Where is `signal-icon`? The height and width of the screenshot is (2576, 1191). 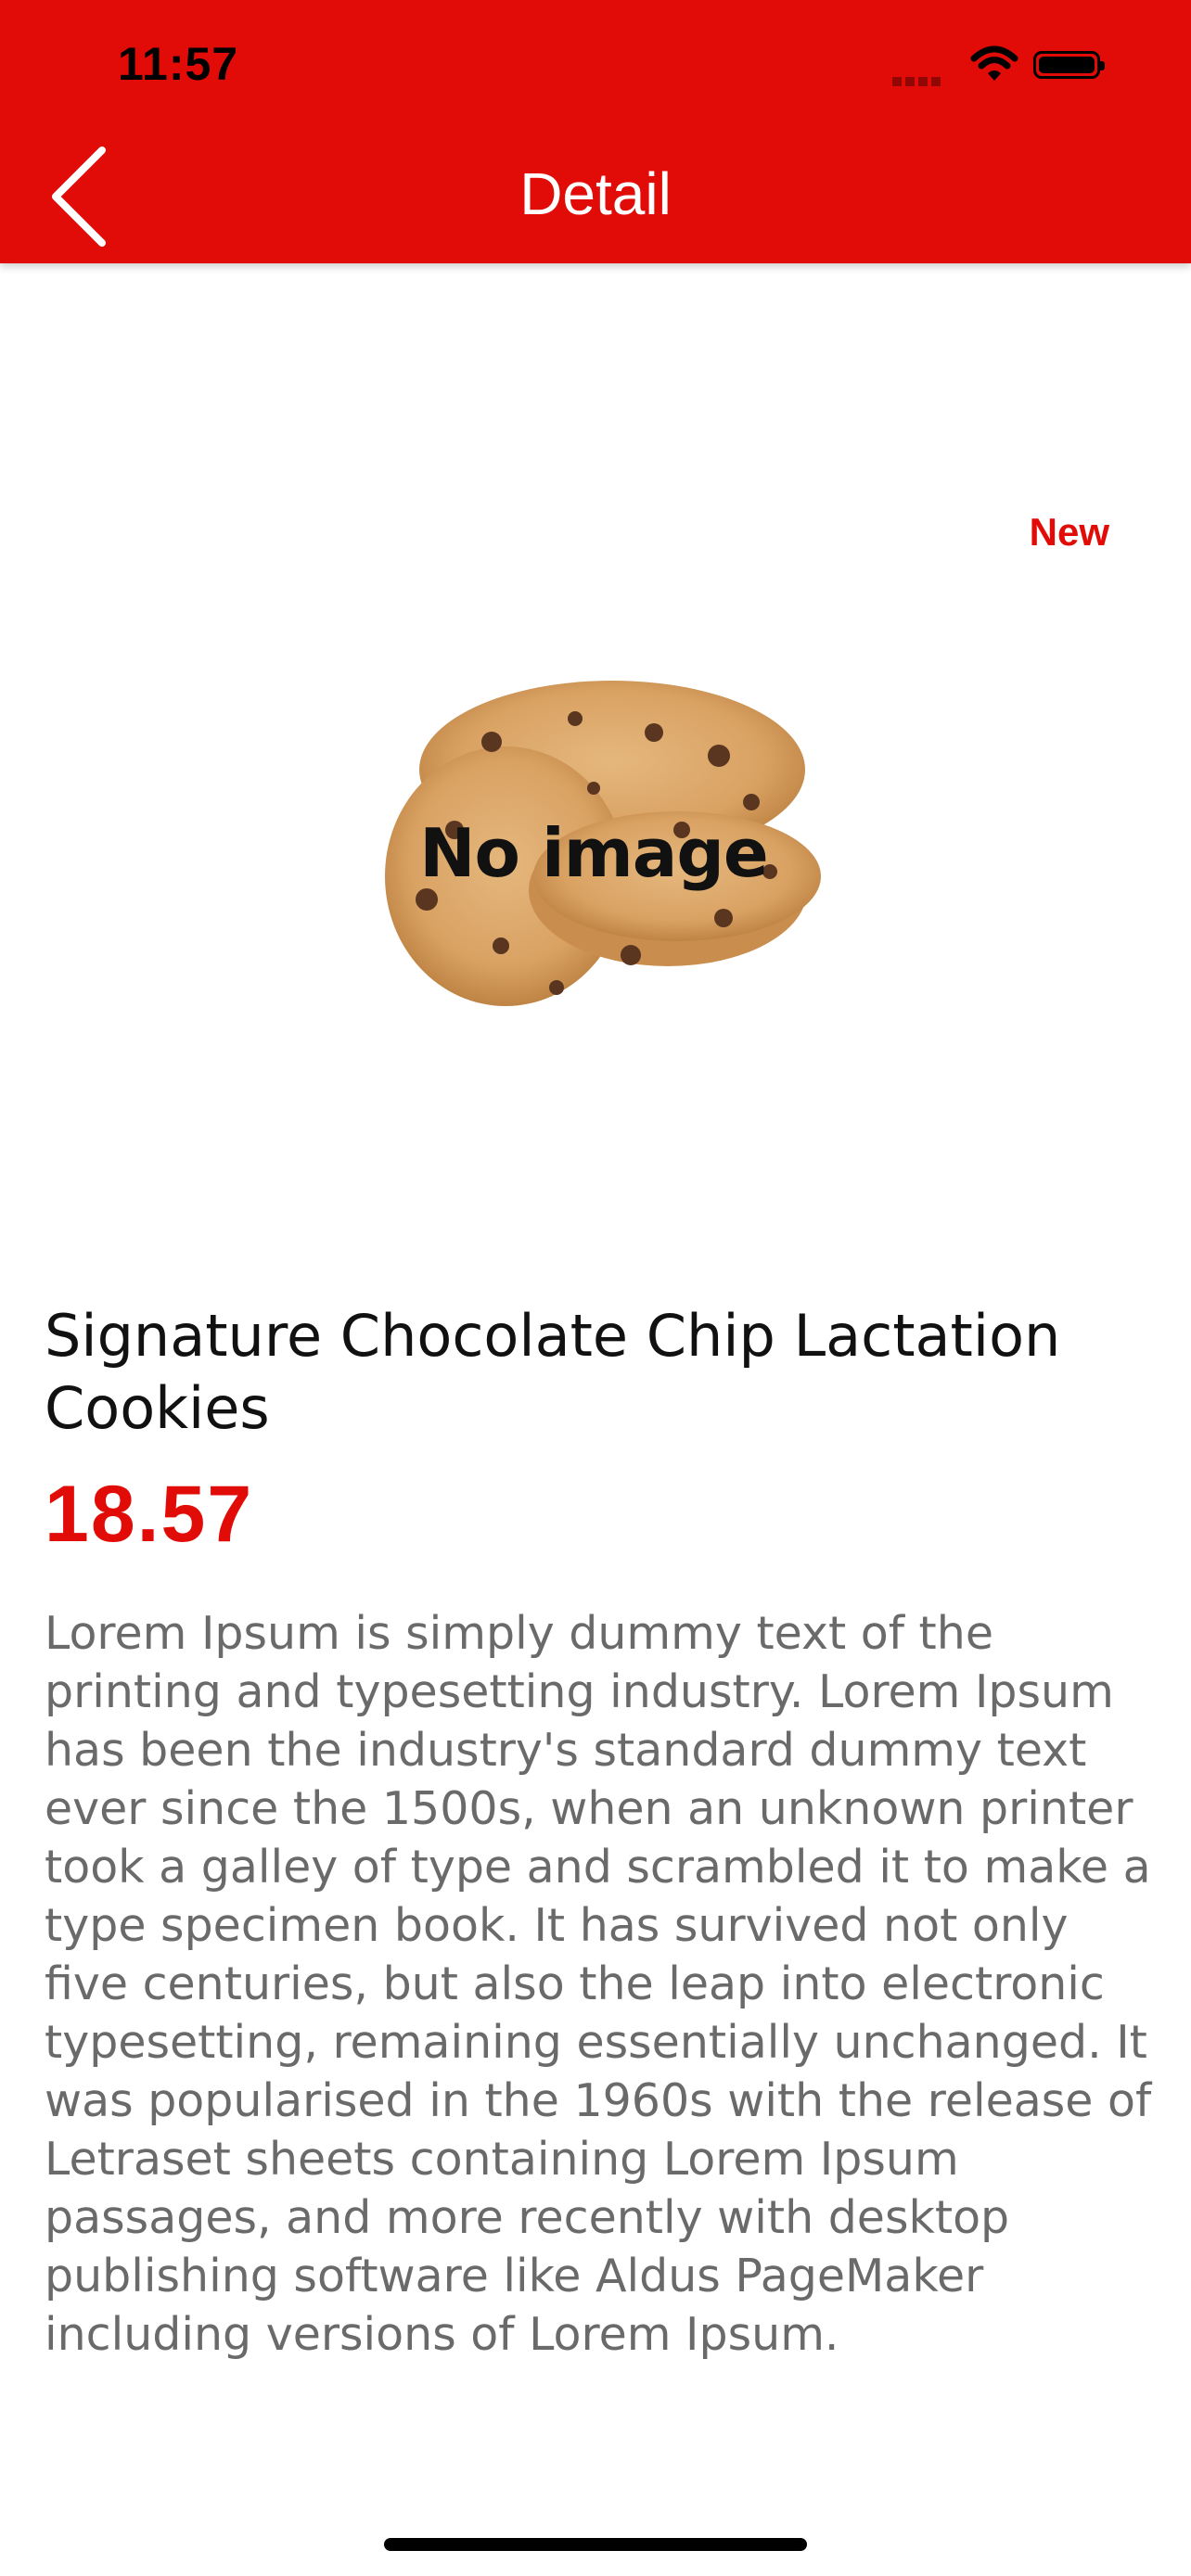 signal-icon is located at coordinates (920, 81).